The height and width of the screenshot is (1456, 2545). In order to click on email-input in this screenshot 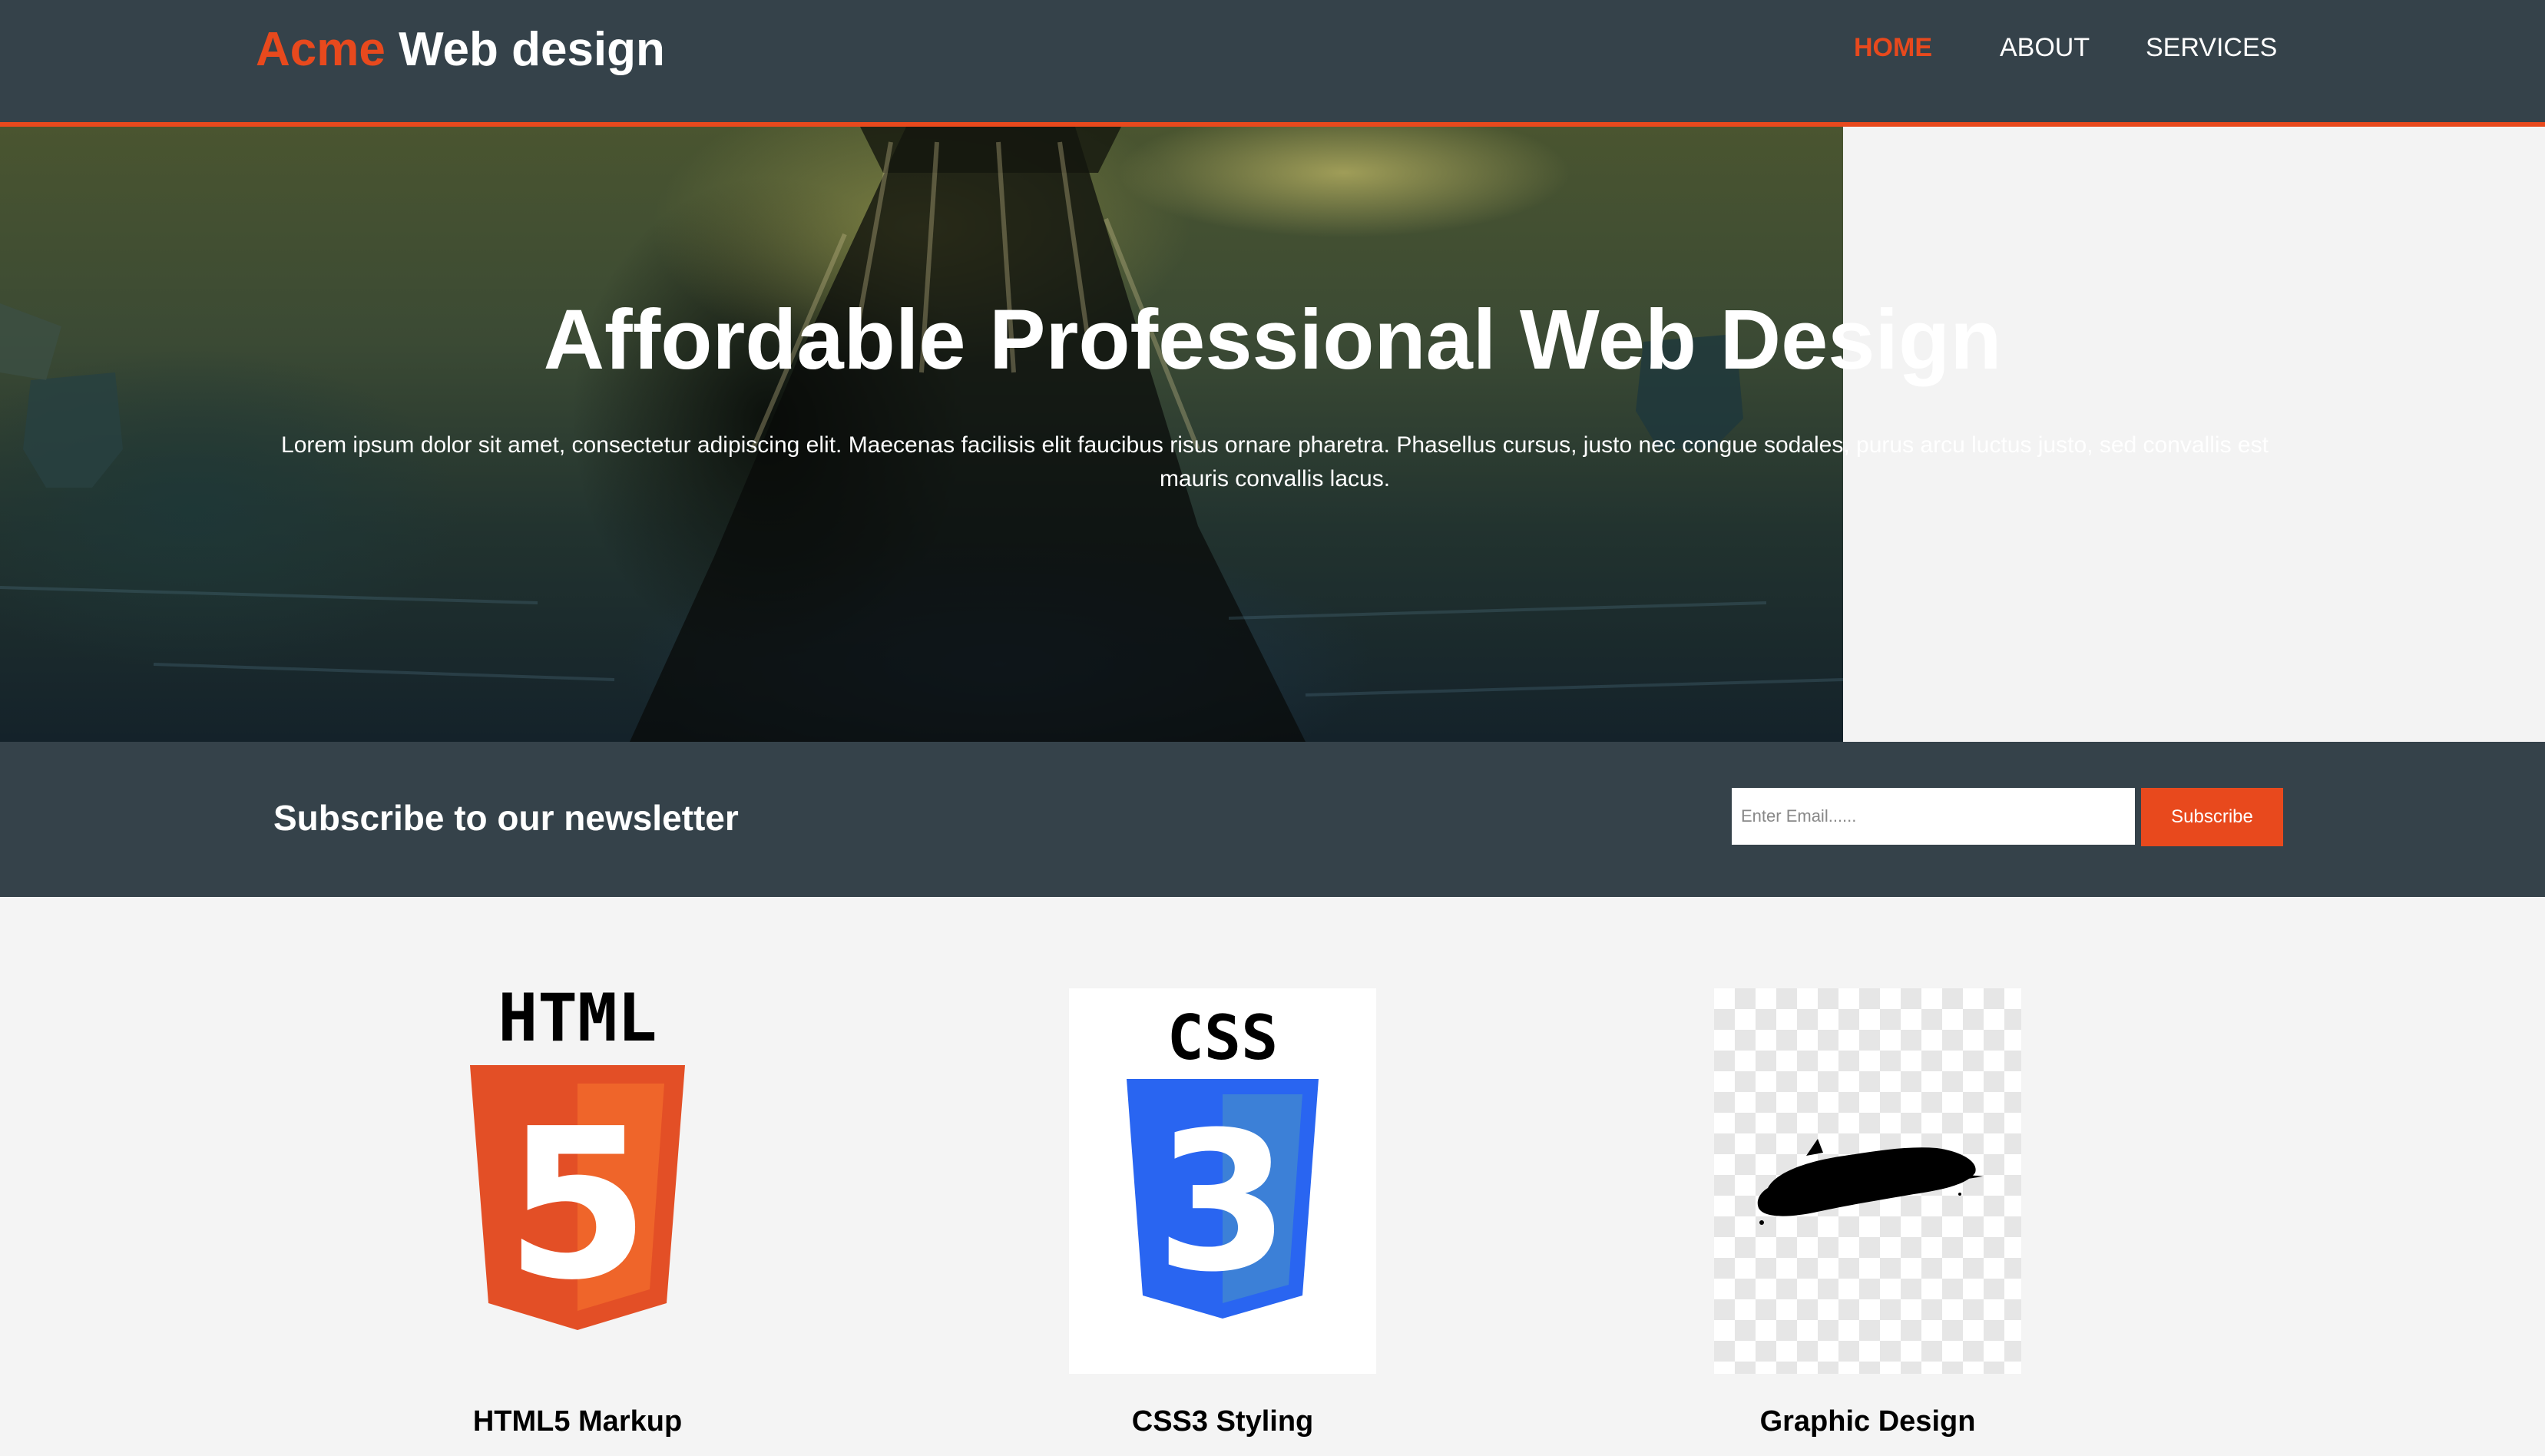, I will do `click(1933, 816)`.